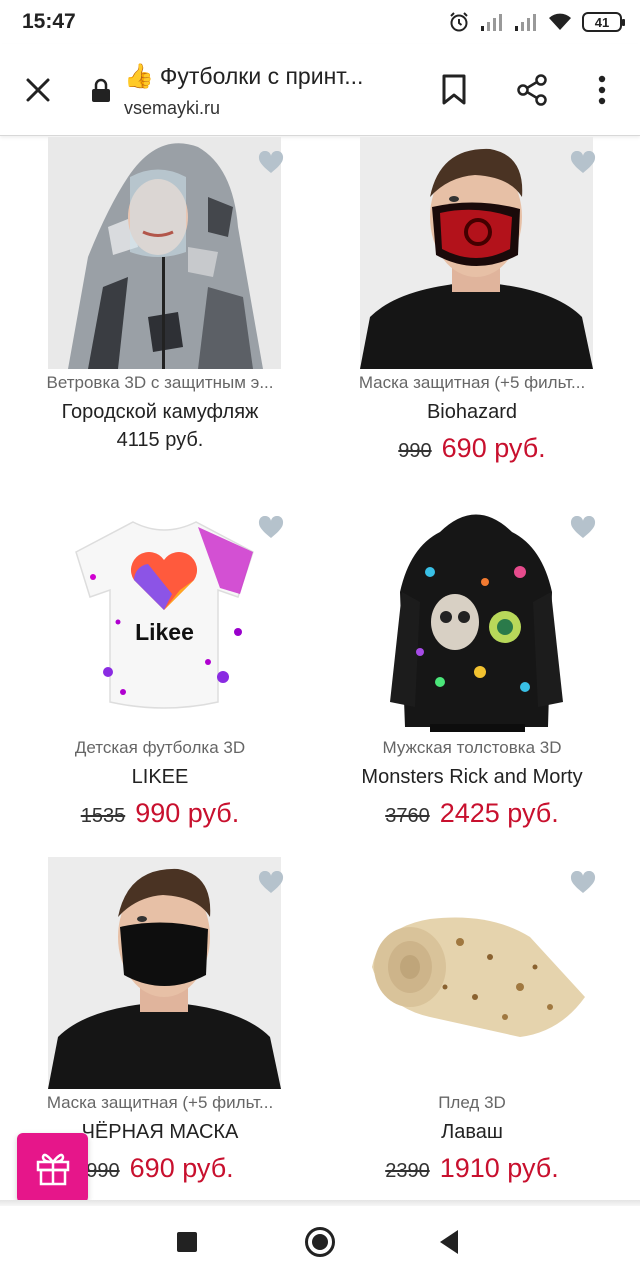 Image resolution: width=640 pixels, height=1280 pixels. I want to click on product-image-camouflage-windbreaker, so click(164, 253).